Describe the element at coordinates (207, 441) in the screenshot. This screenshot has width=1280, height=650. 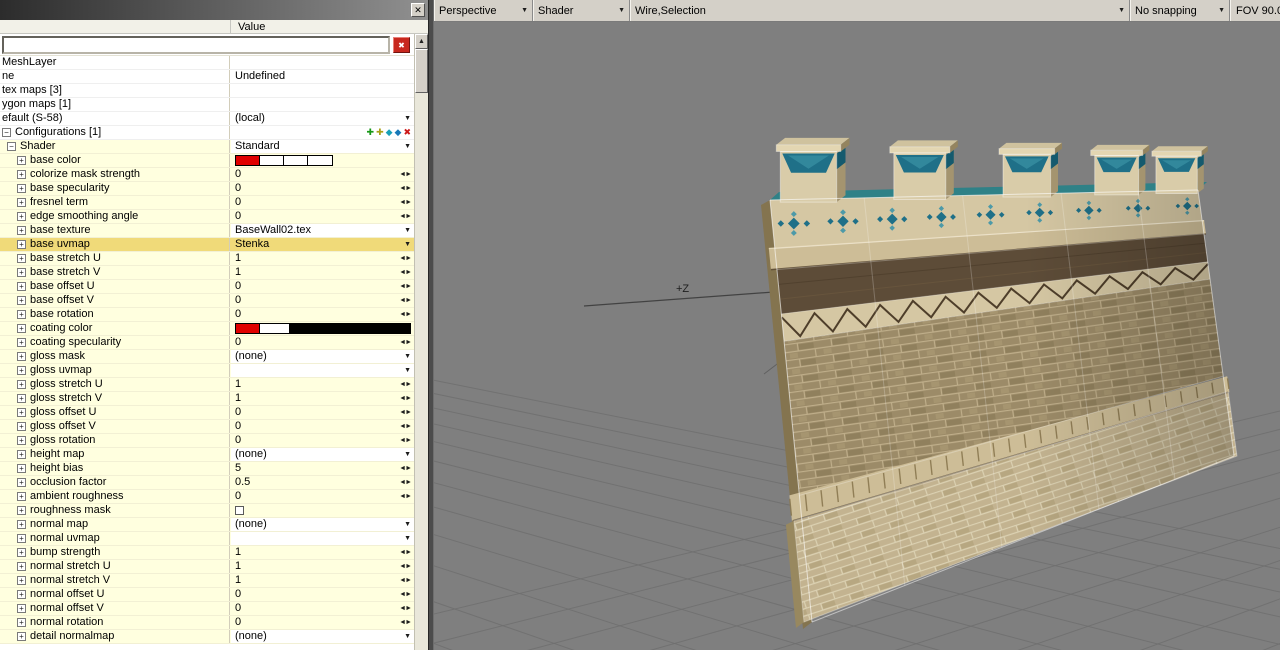
I see `tree-row-gloss-rotation: + gloss rotation 0 ◄►` at that location.